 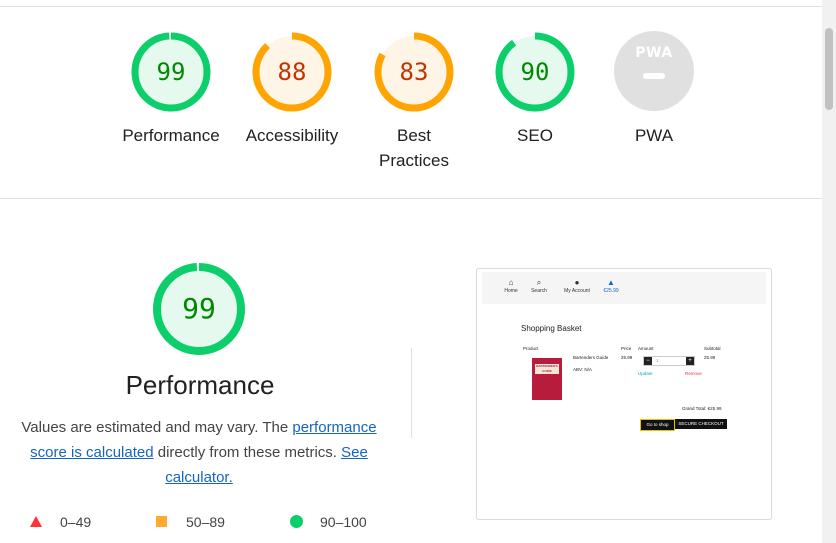 I want to click on thumb-col-price: Price, so click(x=626, y=348).